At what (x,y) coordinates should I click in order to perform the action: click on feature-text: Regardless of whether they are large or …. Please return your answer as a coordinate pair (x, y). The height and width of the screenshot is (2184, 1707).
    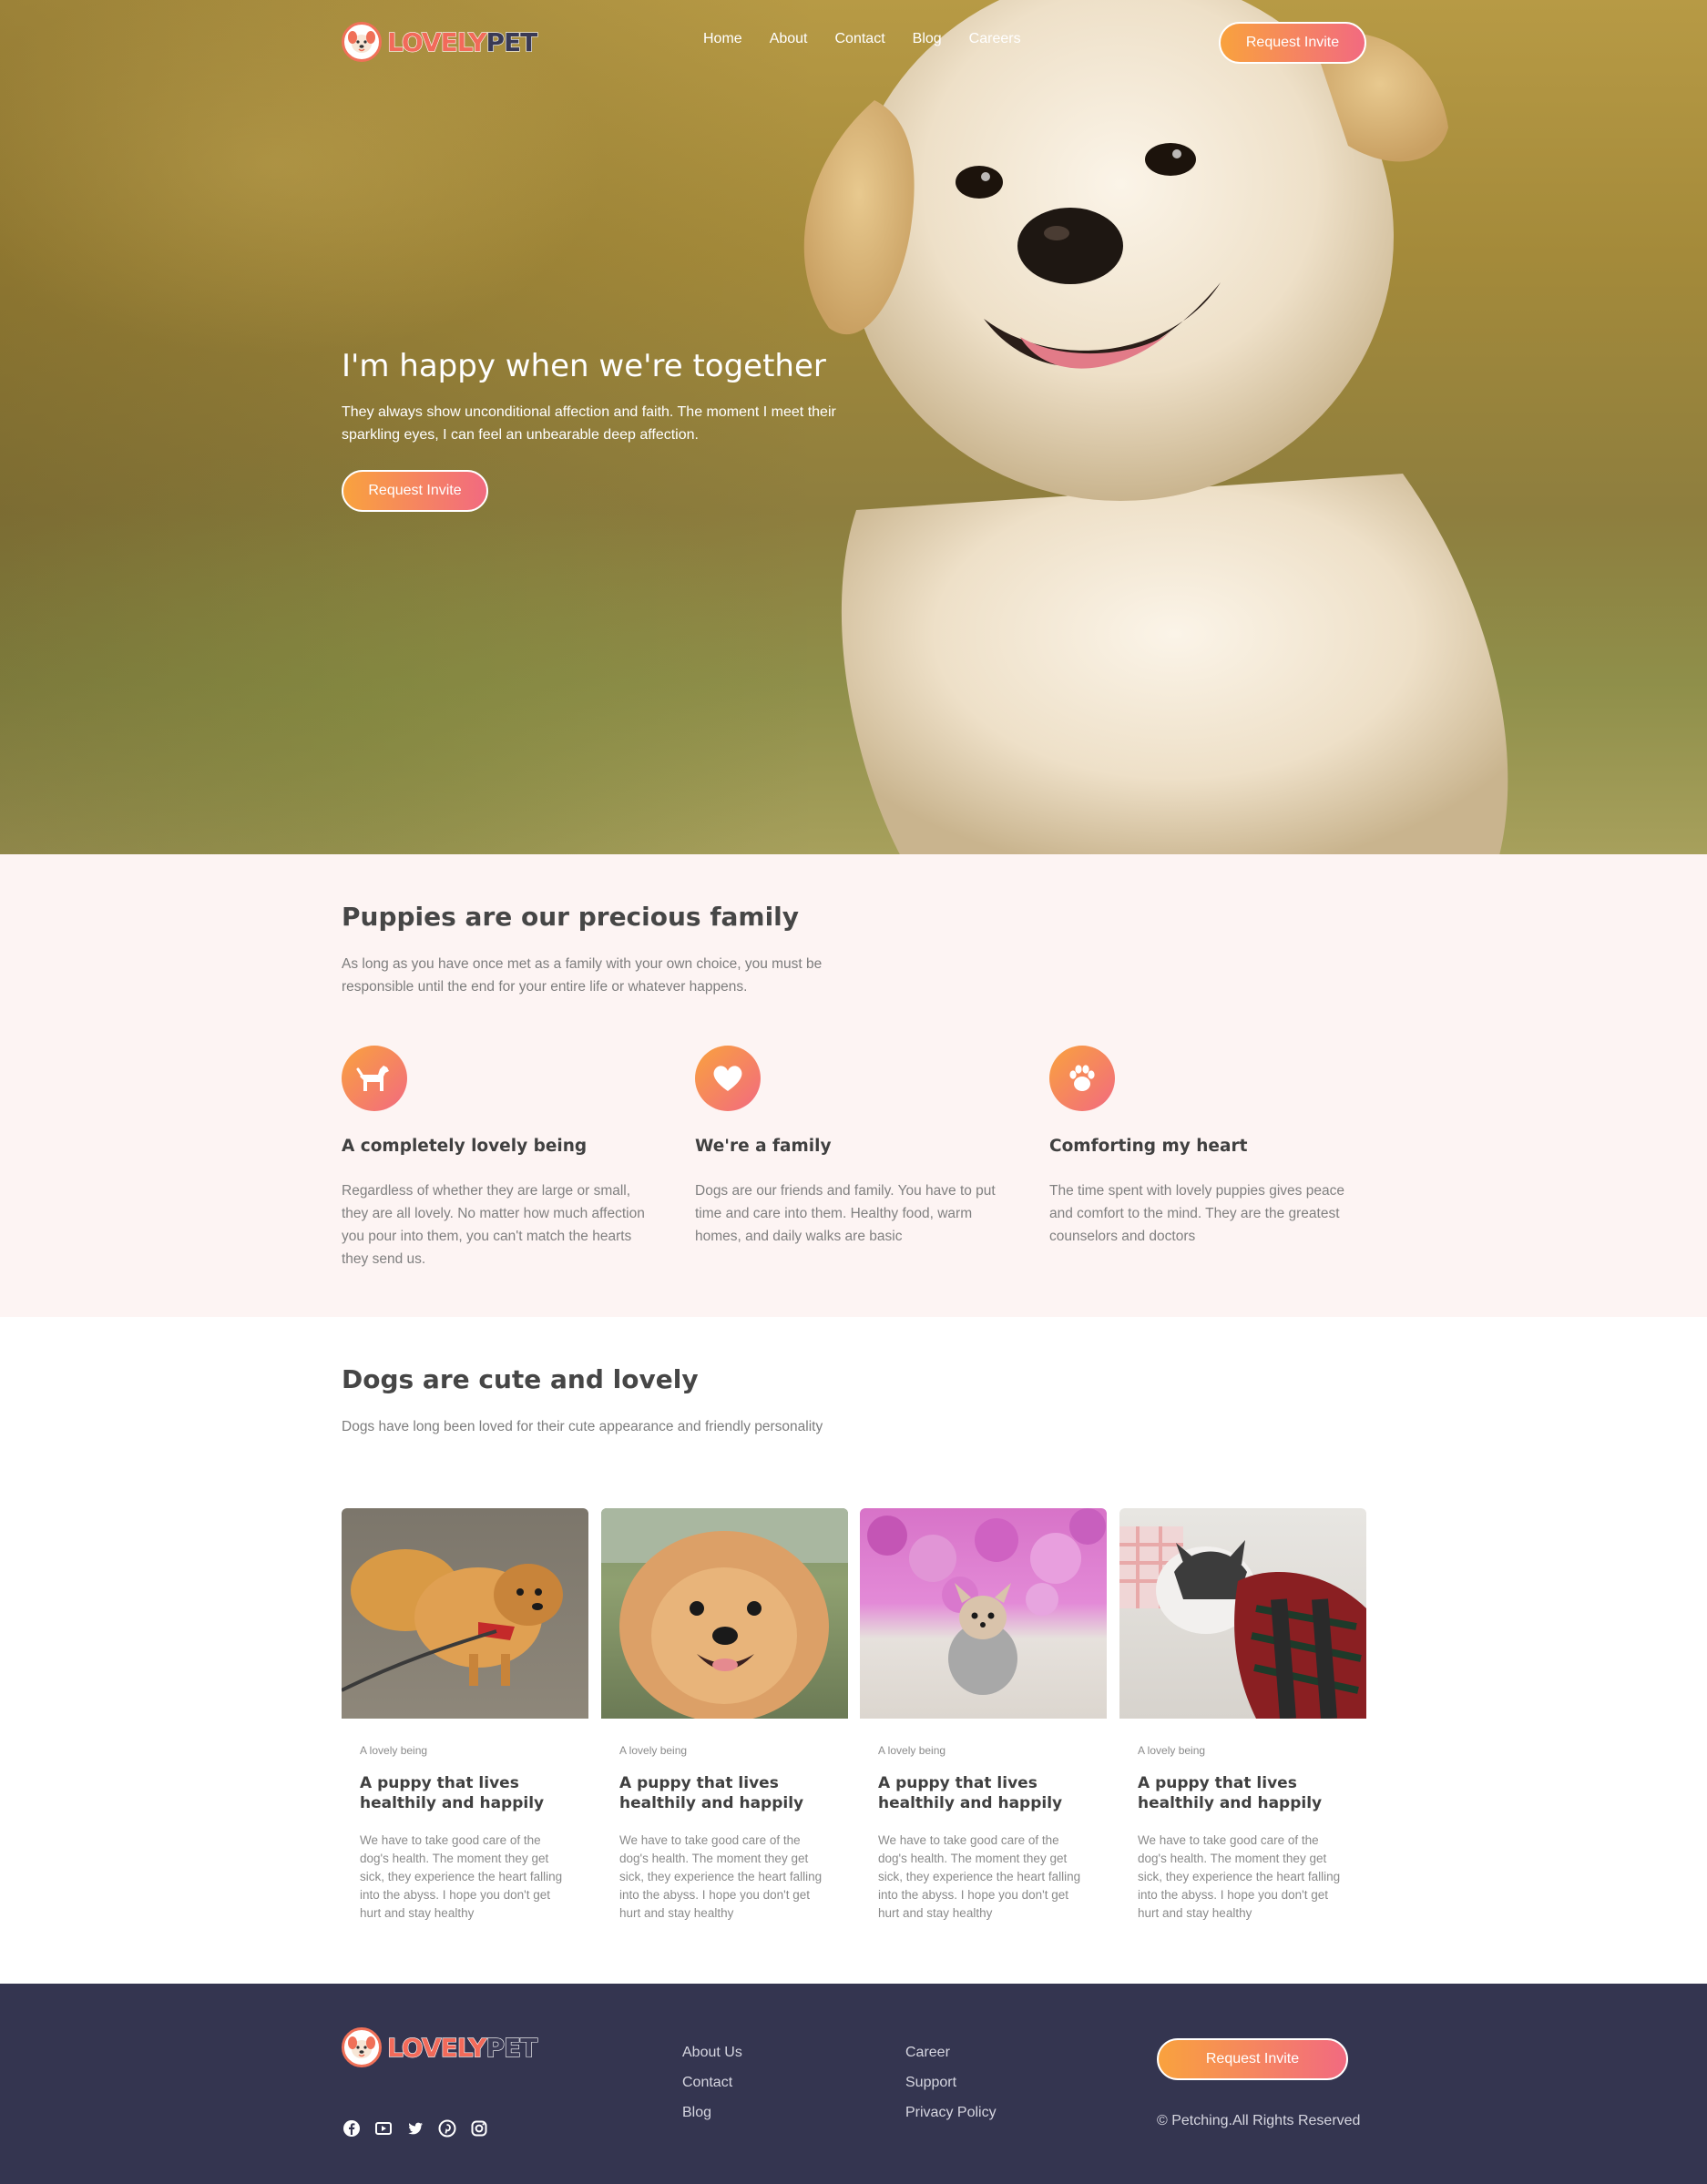
    Looking at the image, I should click on (494, 1225).